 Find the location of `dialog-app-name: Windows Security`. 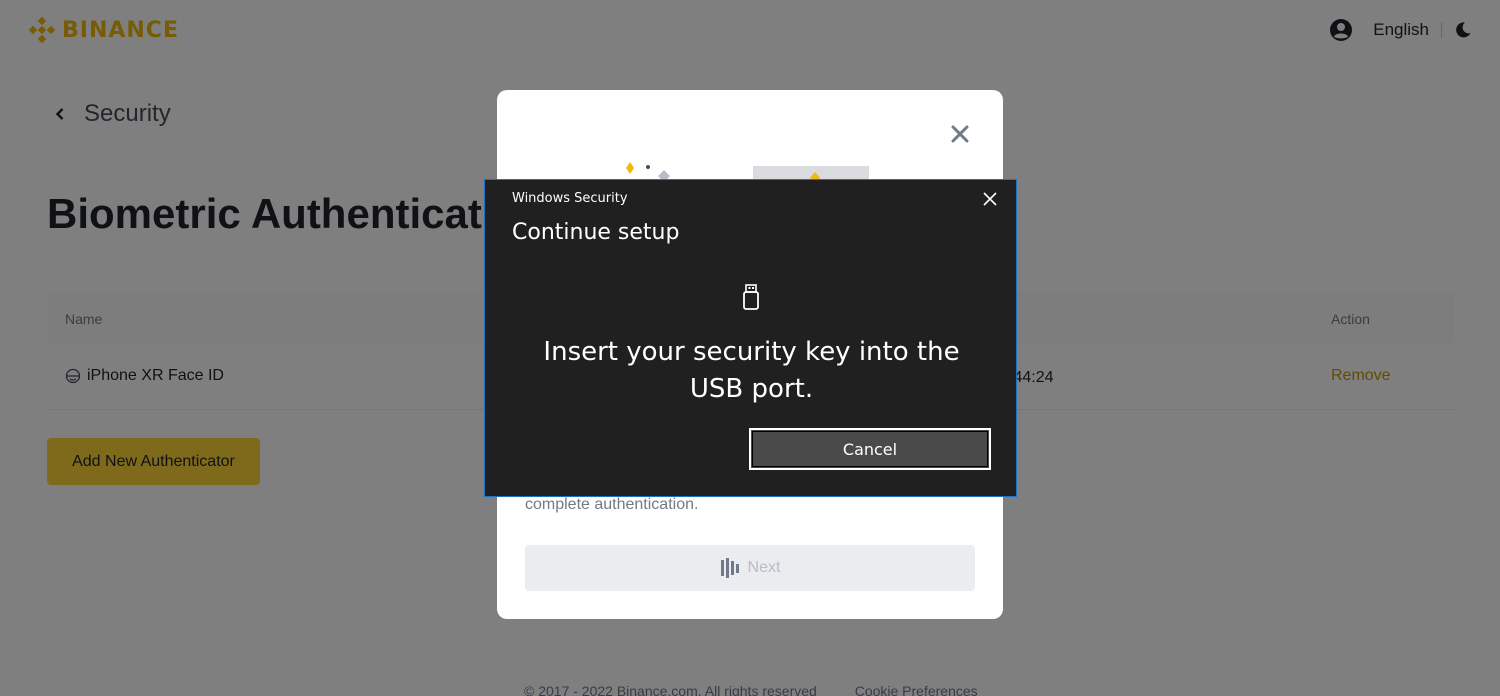

dialog-app-name: Windows Security is located at coordinates (570, 198).